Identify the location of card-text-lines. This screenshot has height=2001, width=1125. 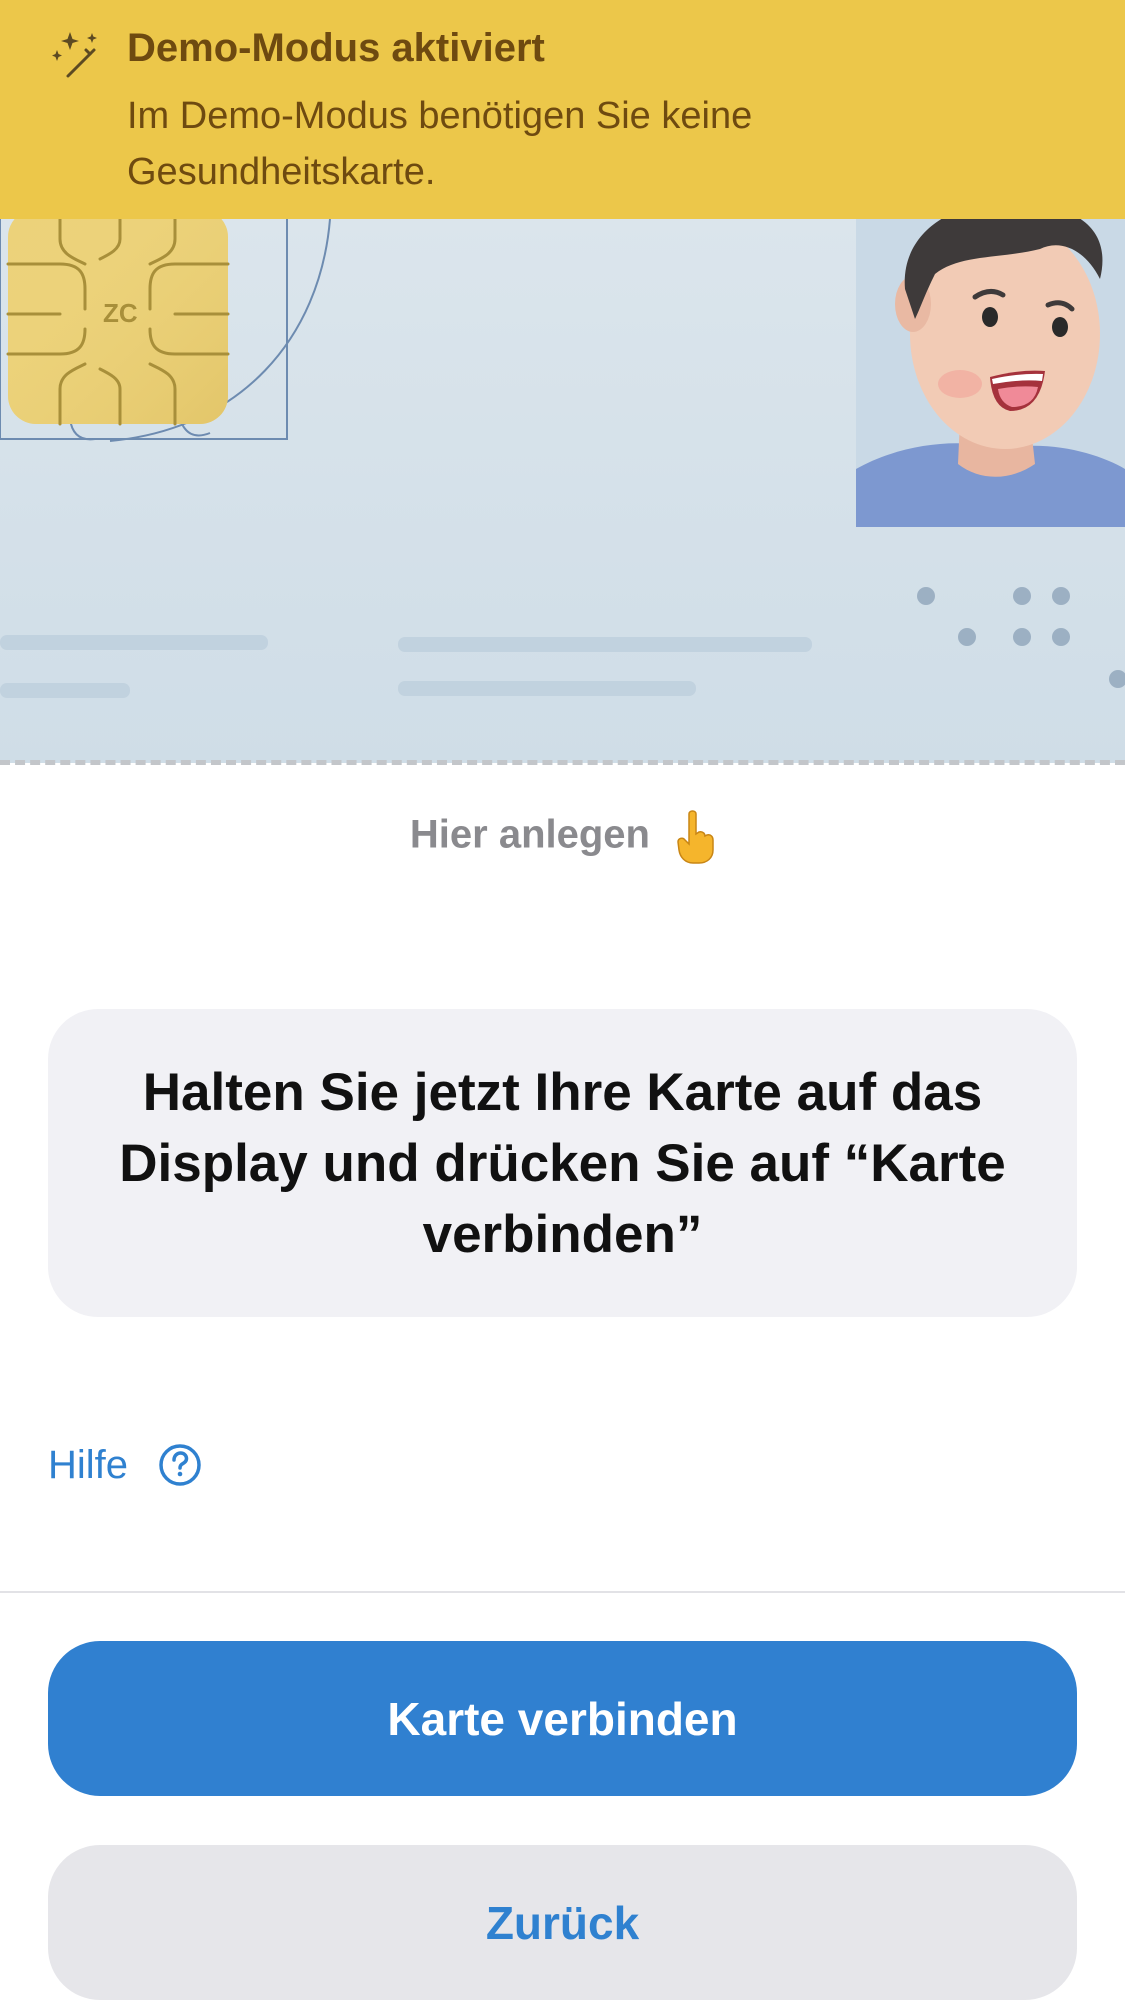
(406, 666).